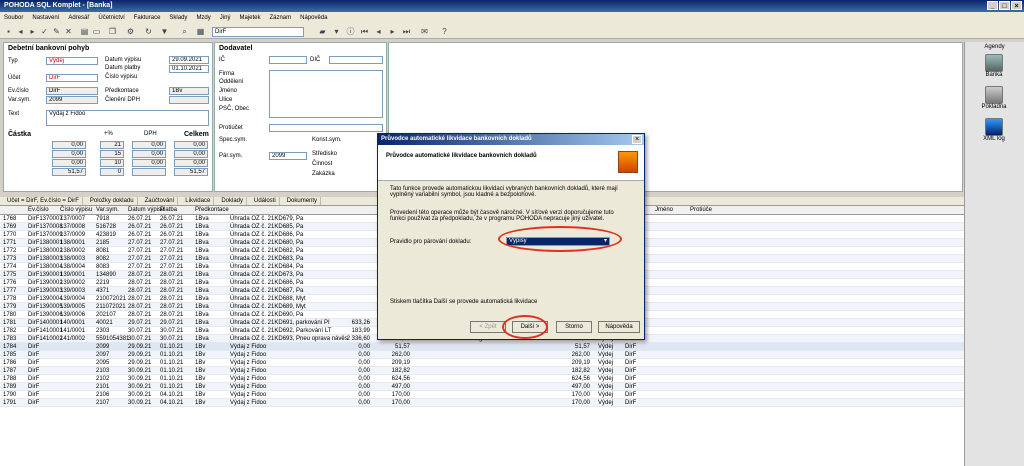  Describe the element at coordinates (326, 94) in the screenshot. I see `firma-field` at that location.